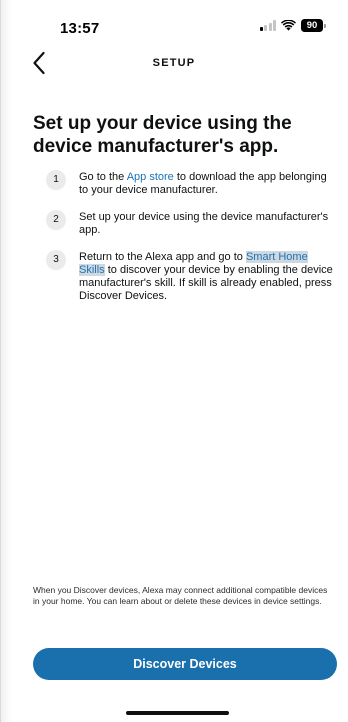 The width and height of the screenshot is (348, 722). What do you see at coordinates (177, 713) in the screenshot?
I see `home-indicator` at bounding box center [177, 713].